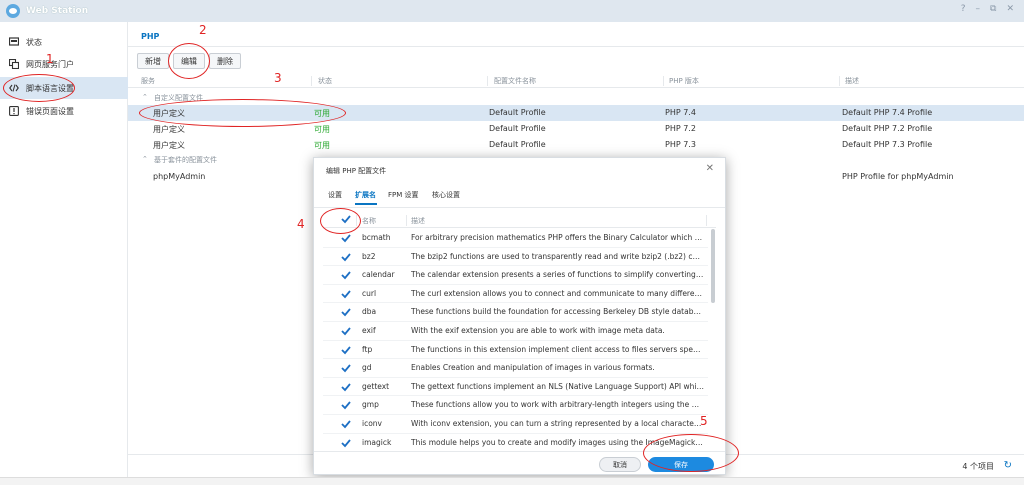 The image size is (1024, 485). What do you see at coordinates (680, 128) in the screenshot?
I see `cell-version: PHP 7.2` at bounding box center [680, 128].